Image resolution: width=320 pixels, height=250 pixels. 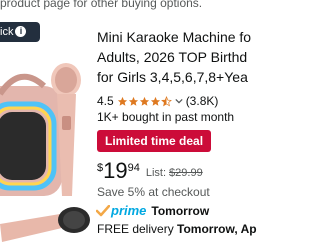 I want to click on title-line: Adults, 2026 TOP Birthd, so click(x=172, y=57).